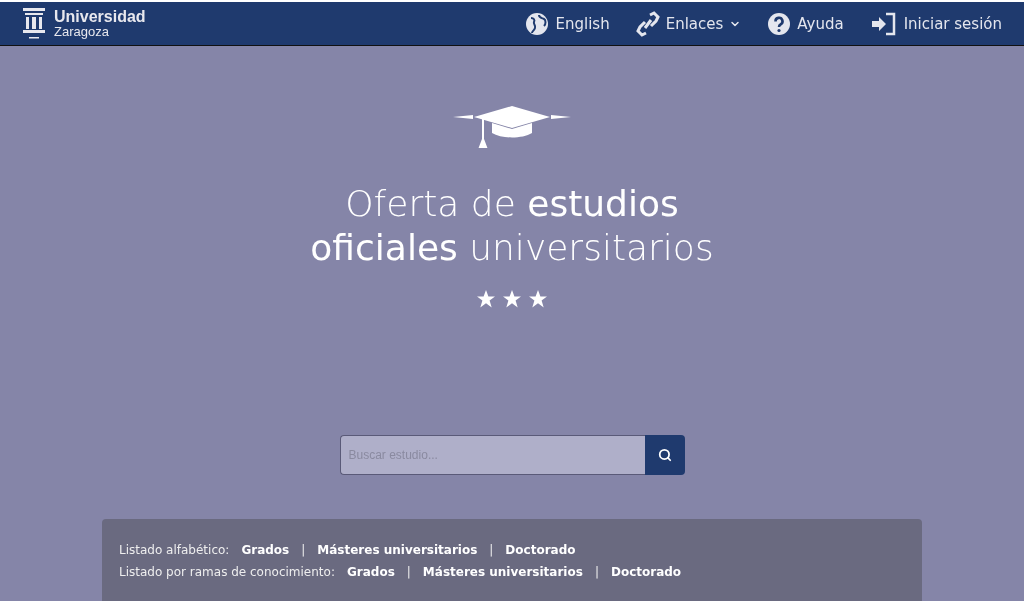  I want to click on search-icon, so click(664, 455).